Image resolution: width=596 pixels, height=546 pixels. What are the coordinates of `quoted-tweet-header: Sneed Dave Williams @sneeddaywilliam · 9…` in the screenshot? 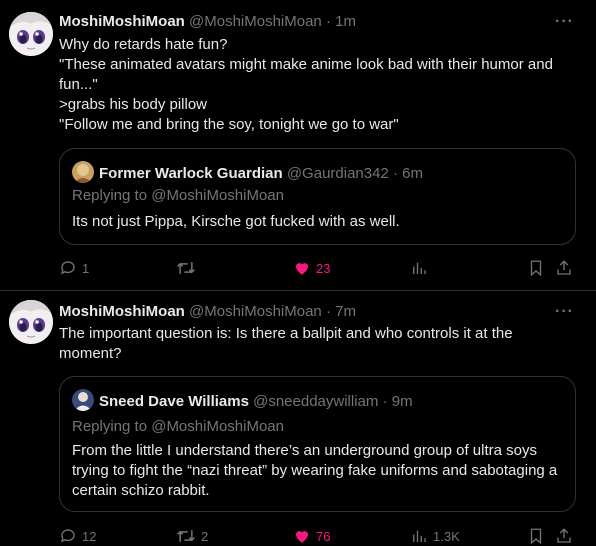 It's located at (242, 400).